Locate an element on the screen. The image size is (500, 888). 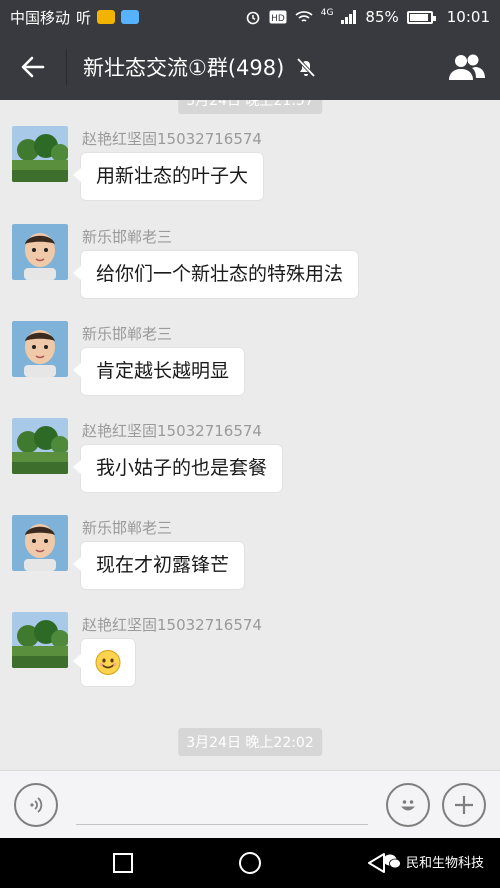
circle-icon is located at coordinates (249, 863).